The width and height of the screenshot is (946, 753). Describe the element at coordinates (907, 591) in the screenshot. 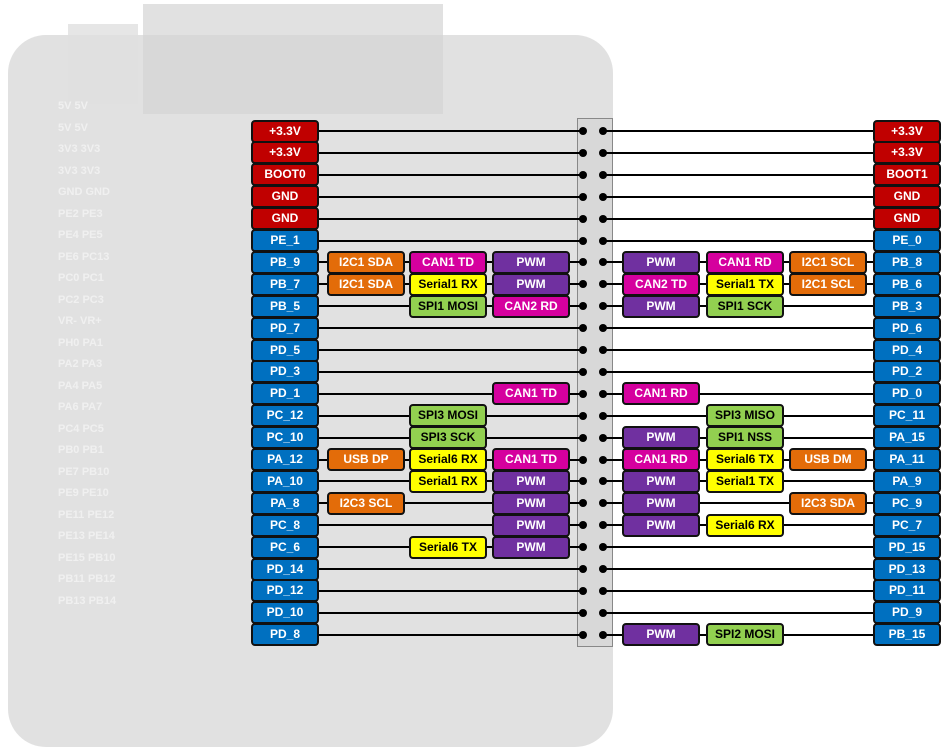

I see `pin-label-pd-11: PD_11` at that location.